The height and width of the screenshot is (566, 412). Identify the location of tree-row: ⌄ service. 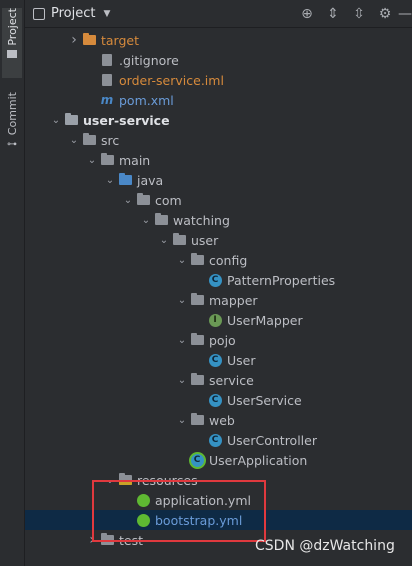
(218, 380).